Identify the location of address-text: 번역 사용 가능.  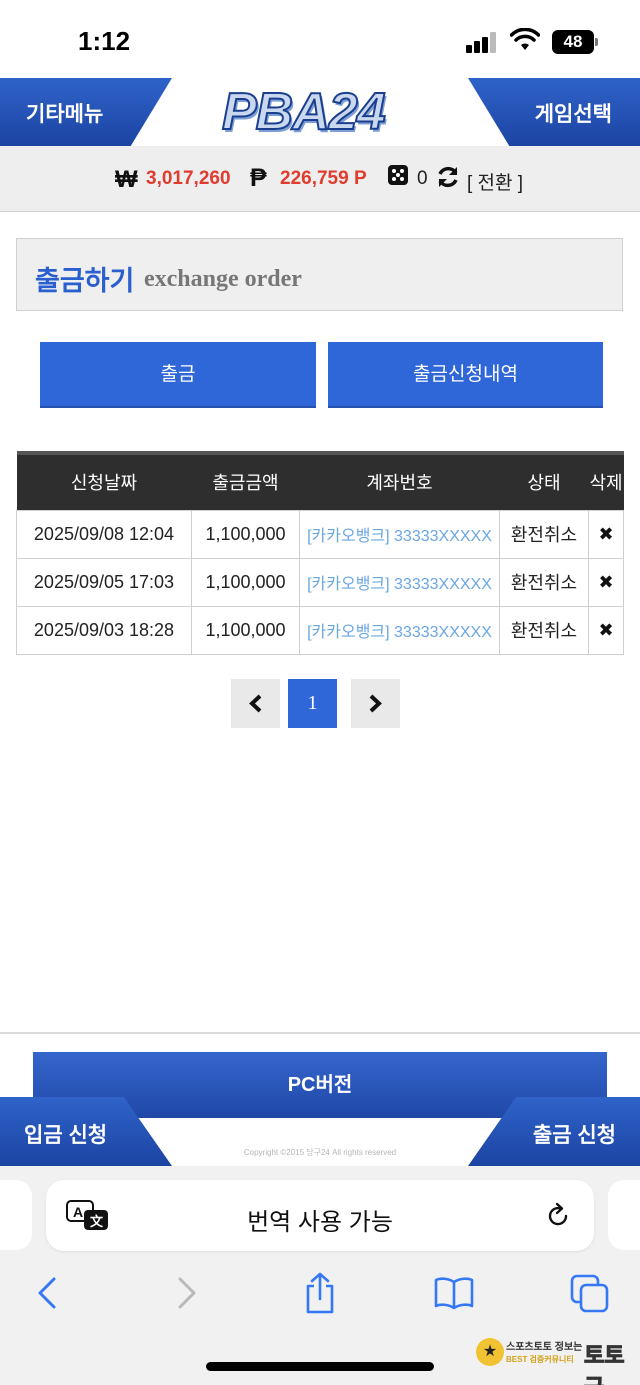
(320, 1222).